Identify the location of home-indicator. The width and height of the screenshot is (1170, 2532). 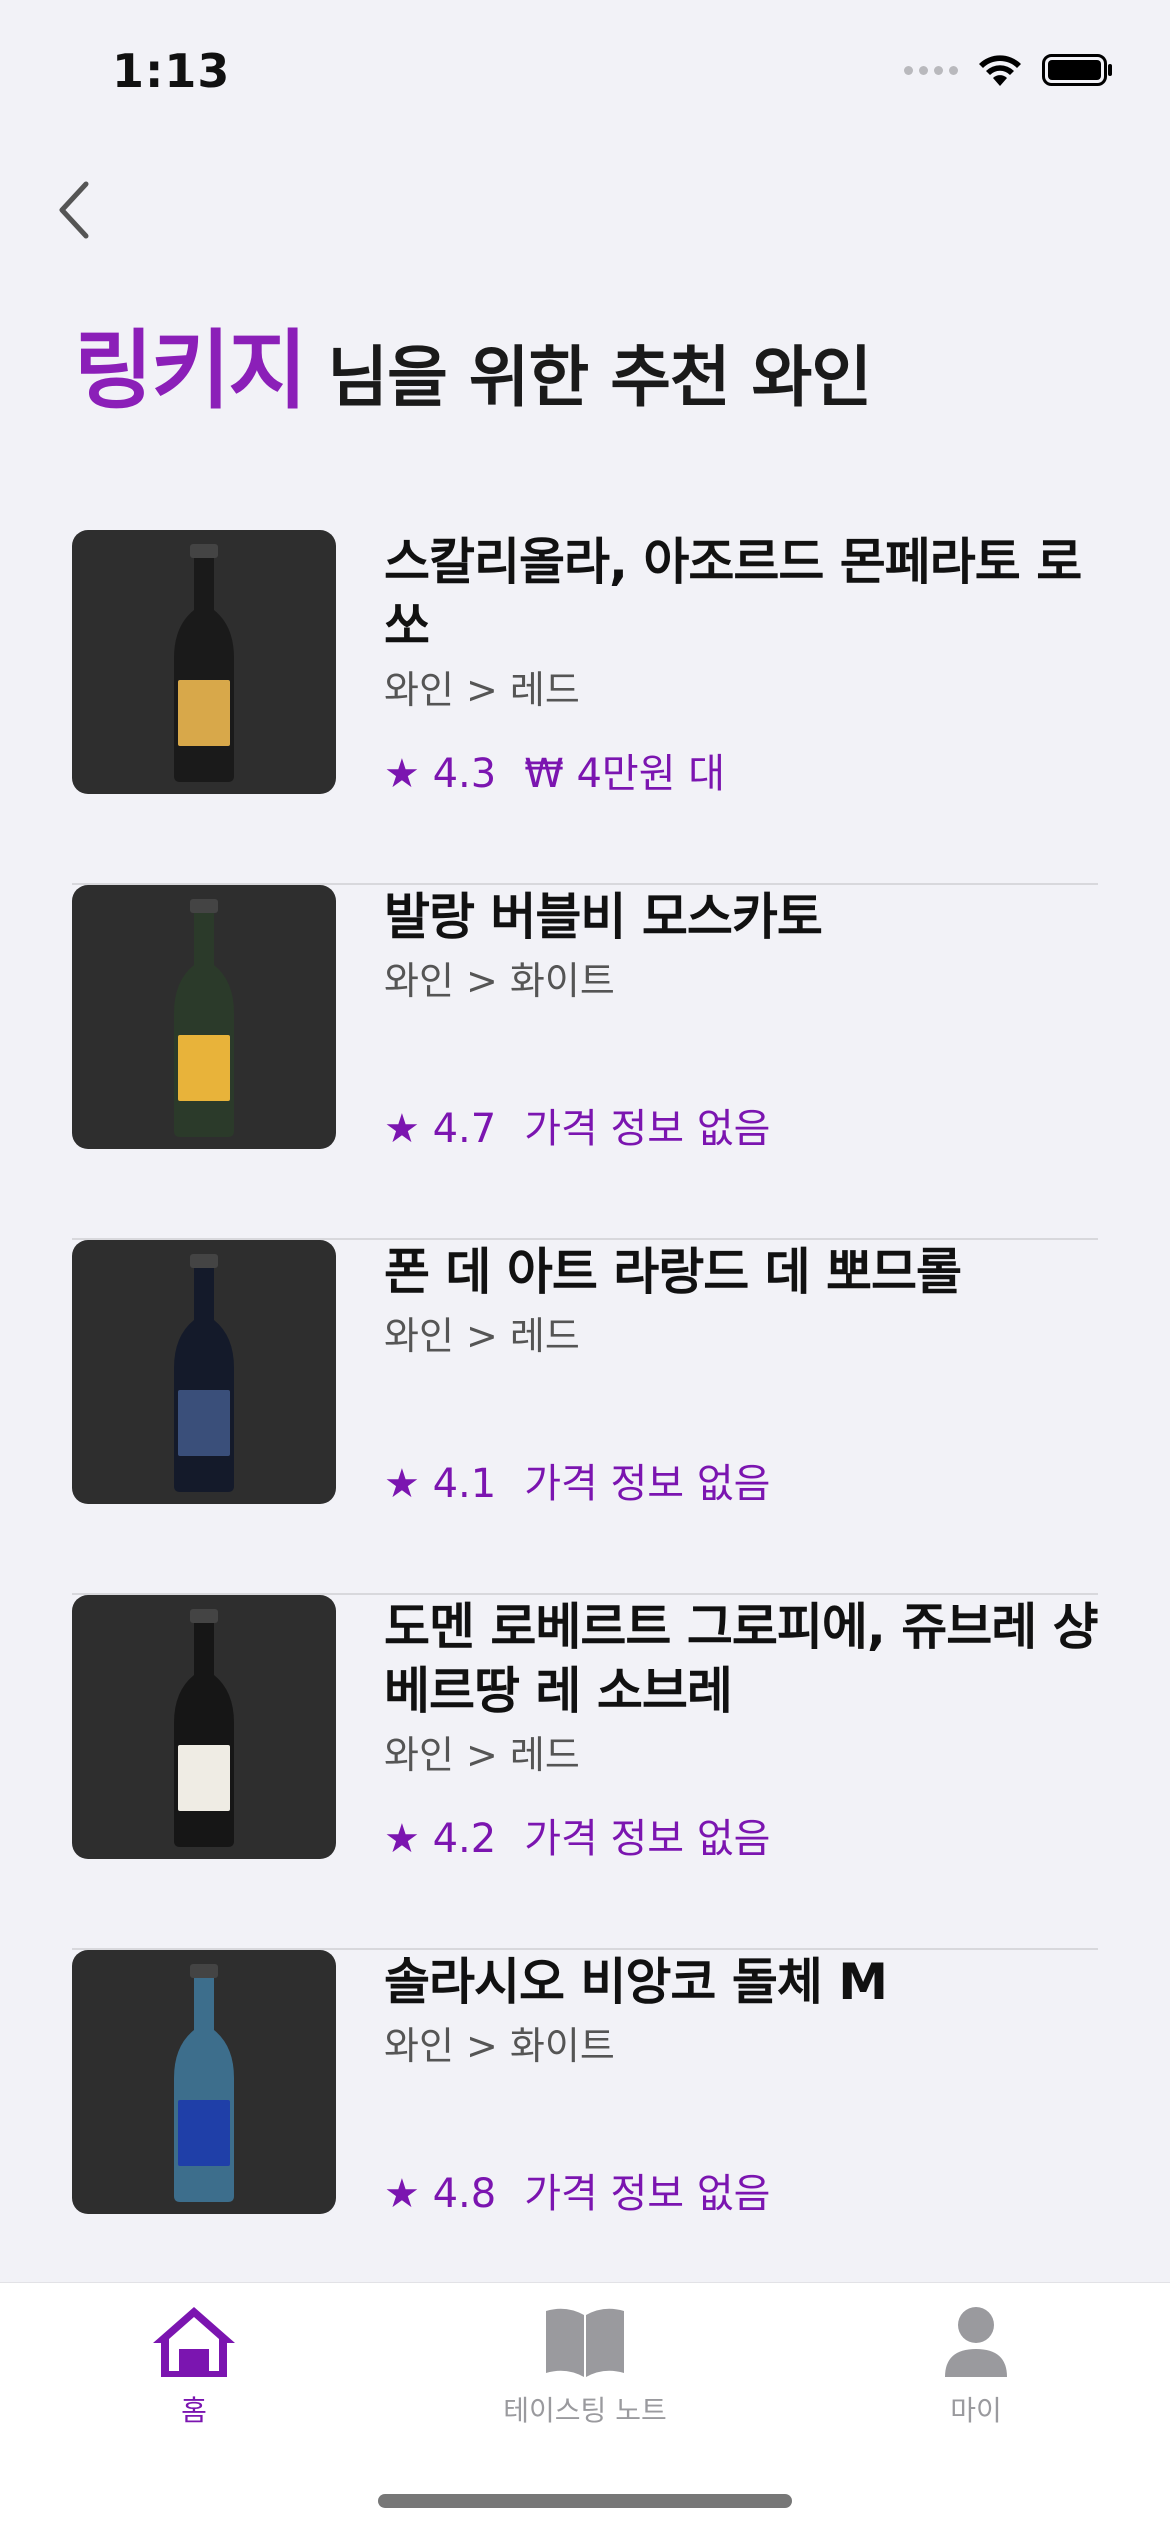
(585, 2501).